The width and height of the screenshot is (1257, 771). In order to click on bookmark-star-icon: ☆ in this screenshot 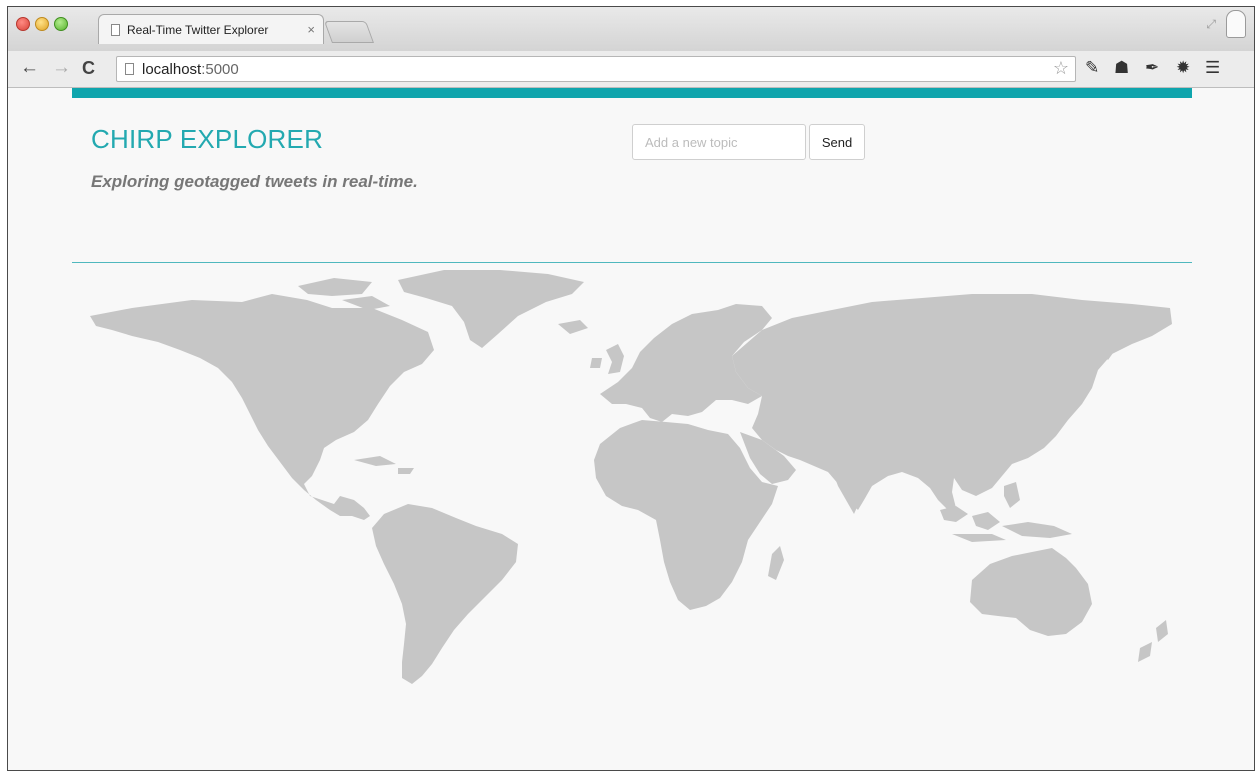, I will do `click(1061, 68)`.